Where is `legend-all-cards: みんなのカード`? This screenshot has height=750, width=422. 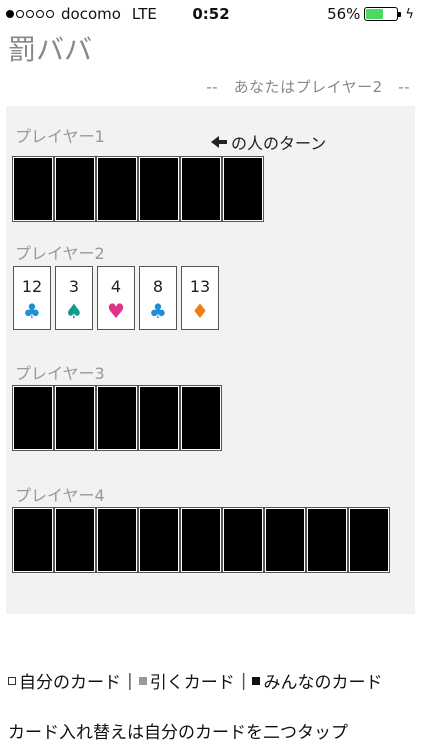
legend-all-cards: みんなのカード is located at coordinates (323, 683).